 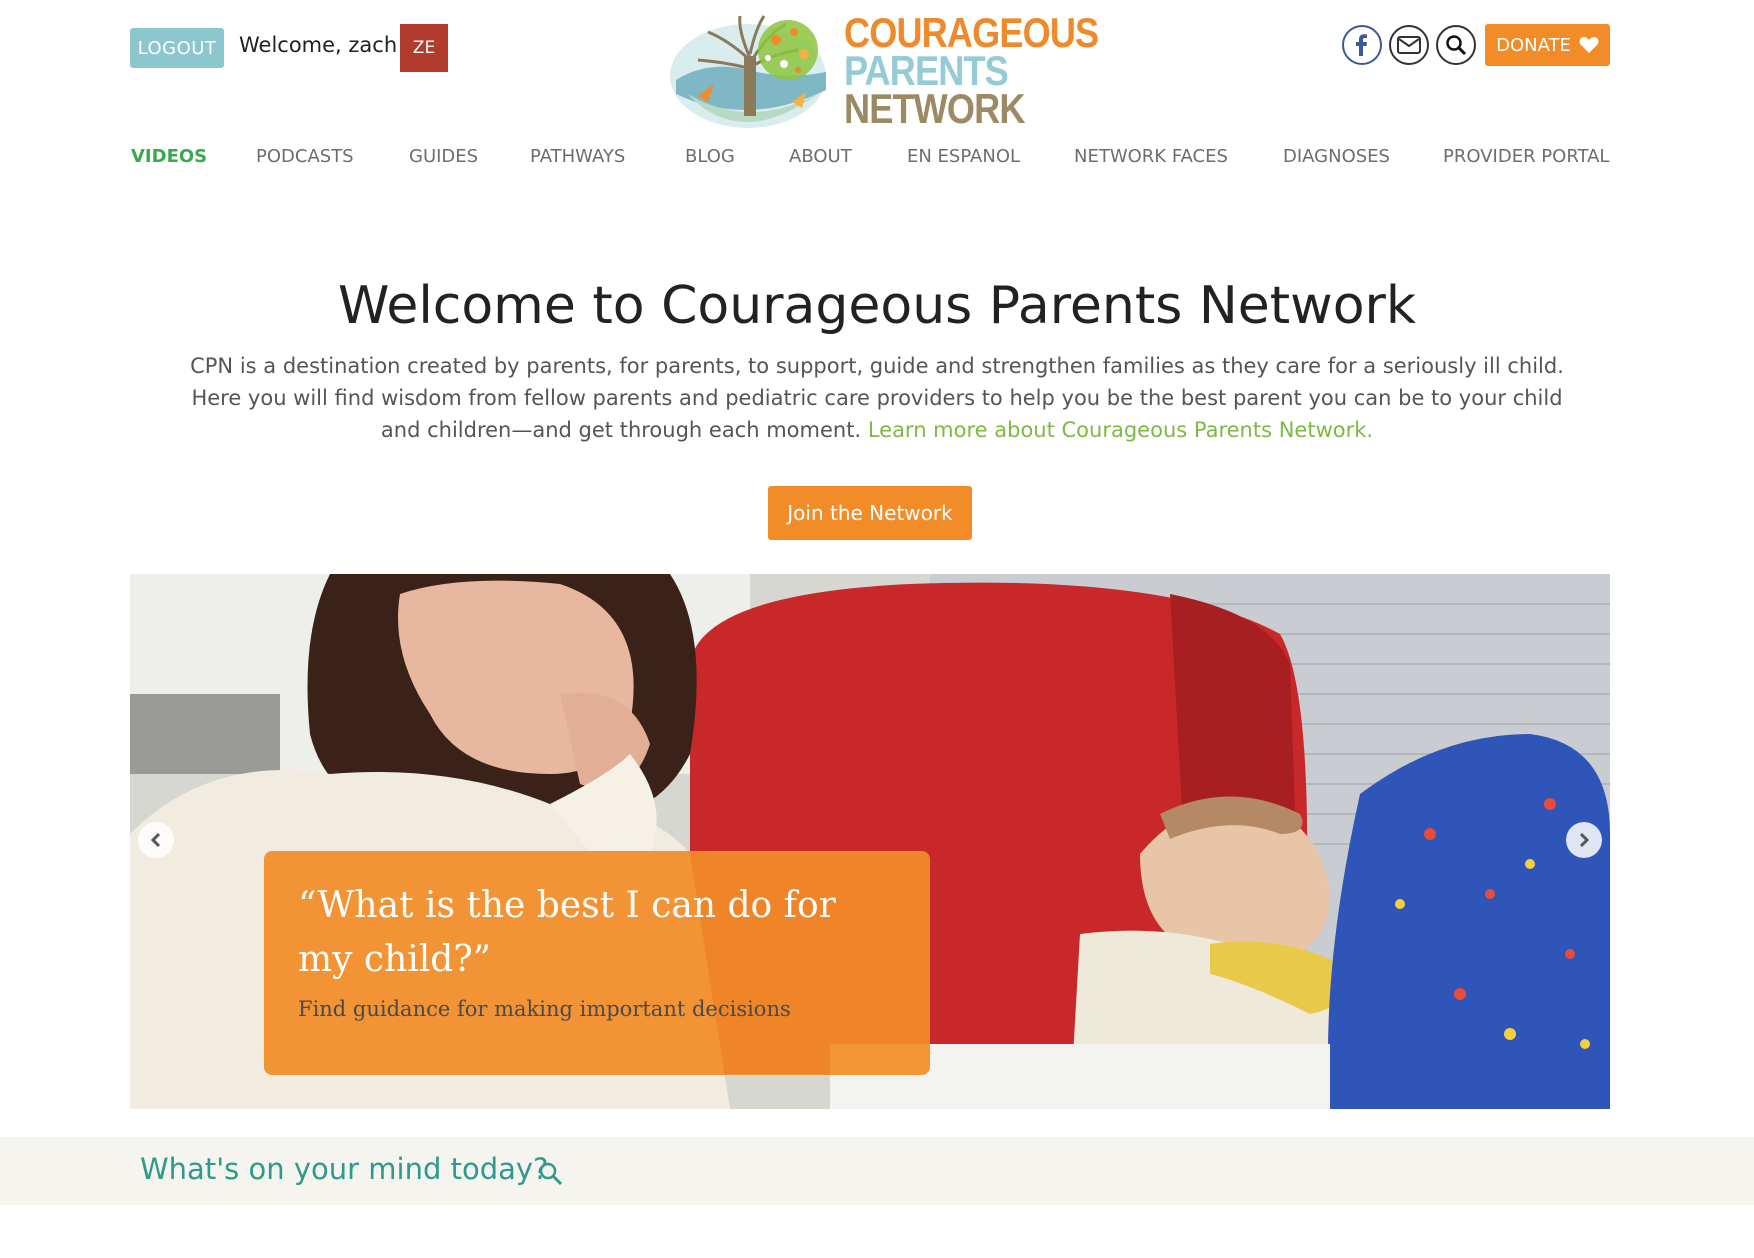 What do you see at coordinates (934, 108) in the screenshot?
I see `logo-line-3: NETWORK` at bounding box center [934, 108].